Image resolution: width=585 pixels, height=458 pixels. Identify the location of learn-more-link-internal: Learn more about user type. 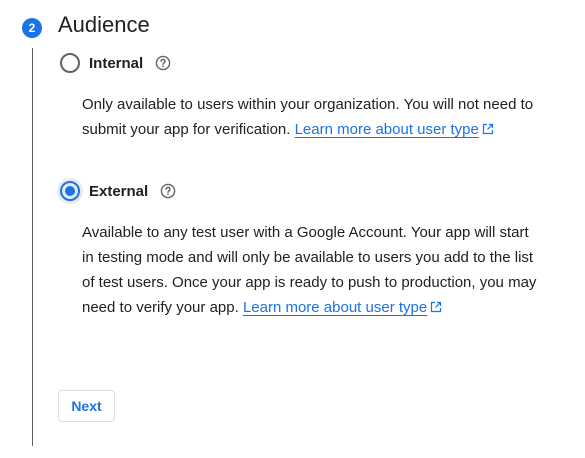
(394, 129).